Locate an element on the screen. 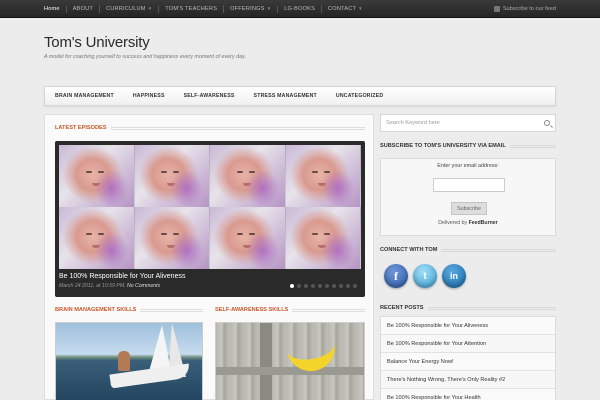 This screenshot has height=400, width=600. topnav-curriculum-label: Curriculum is located at coordinates (126, 9).